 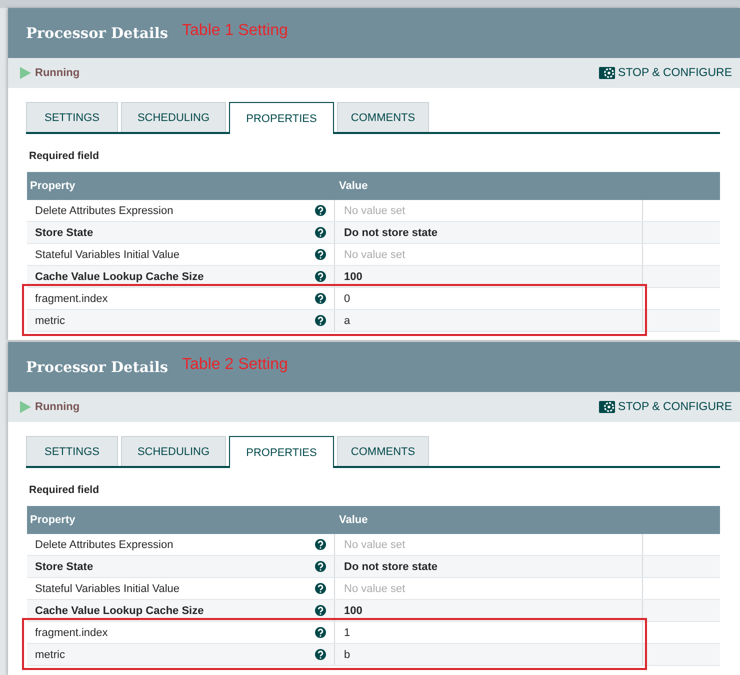 I want to click on property-value: 1, so click(x=489, y=632).